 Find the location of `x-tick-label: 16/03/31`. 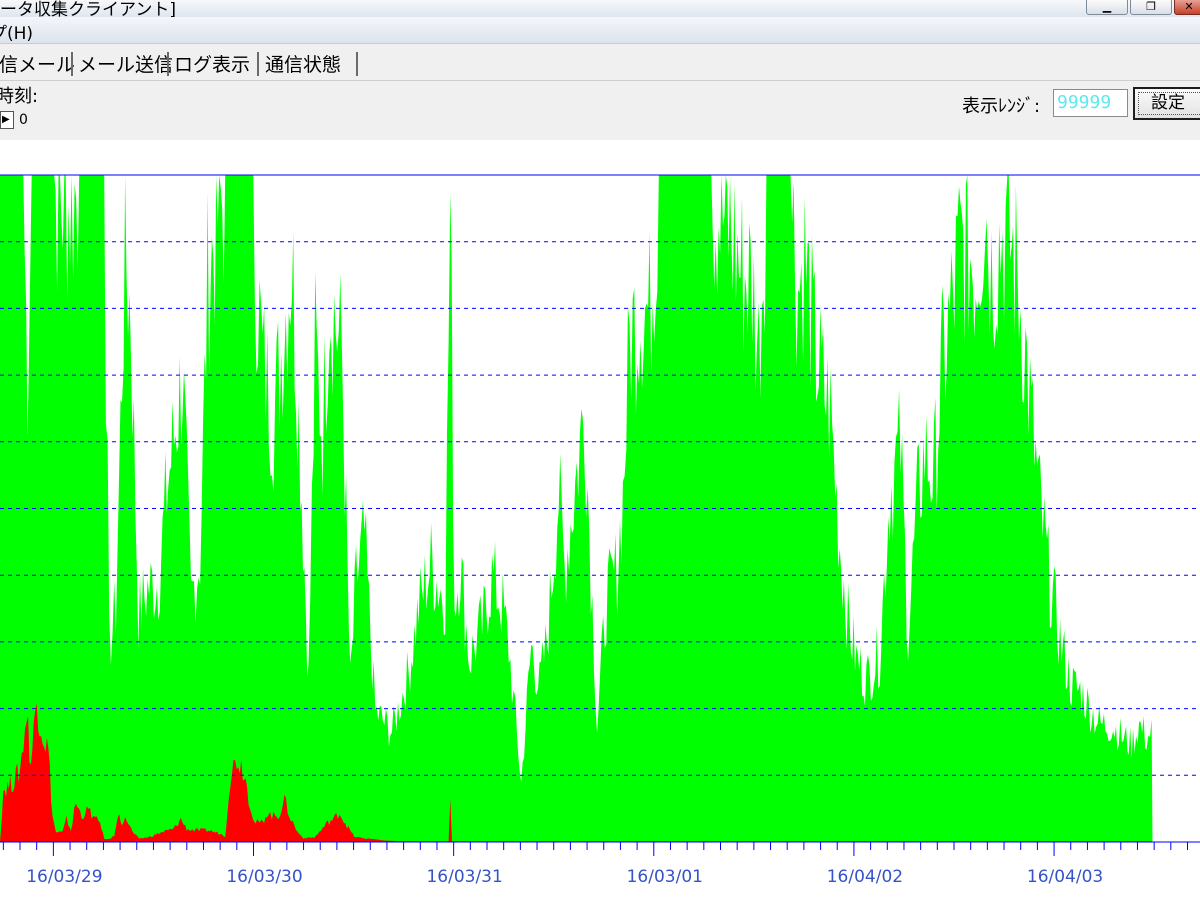

x-tick-label: 16/03/31 is located at coordinates (464, 877).